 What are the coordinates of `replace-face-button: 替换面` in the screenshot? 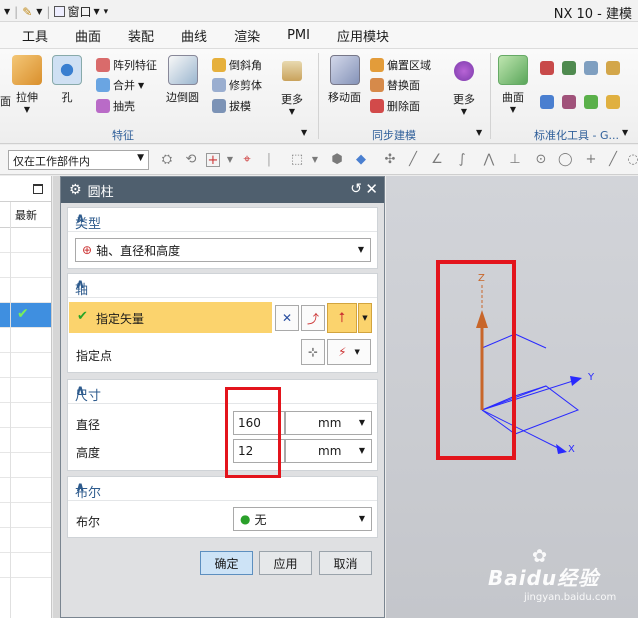 It's located at (395, 85).